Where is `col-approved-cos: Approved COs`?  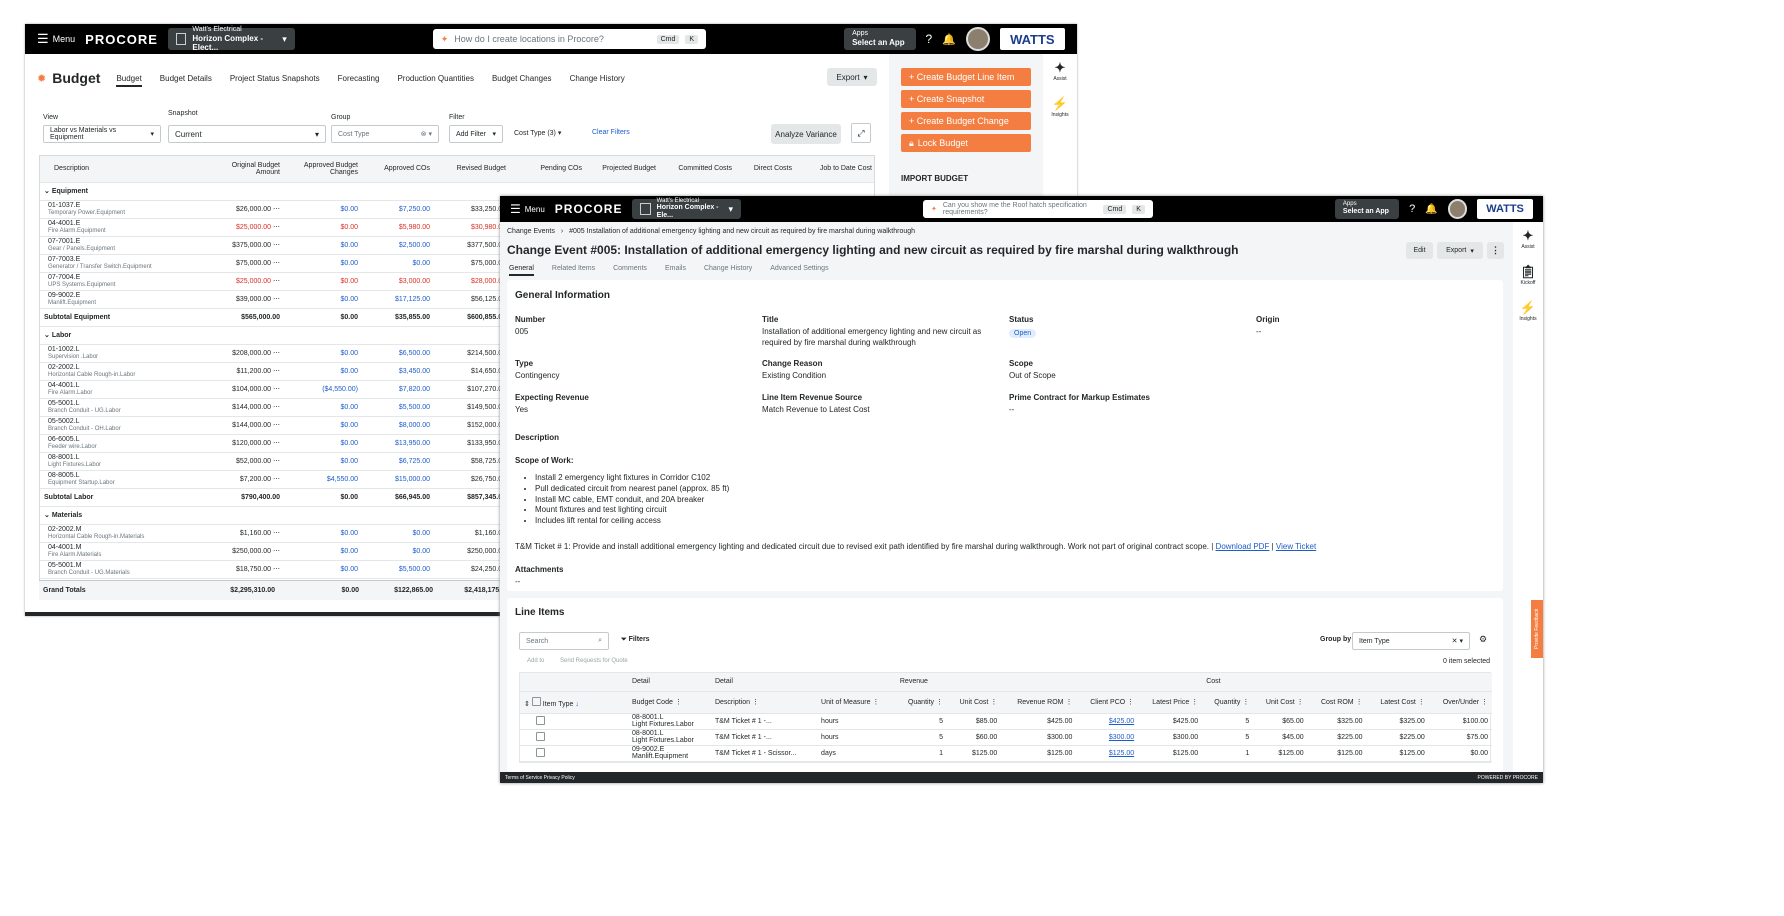
col-approved-cos: Approved COs is located at coordinates (398, 169).